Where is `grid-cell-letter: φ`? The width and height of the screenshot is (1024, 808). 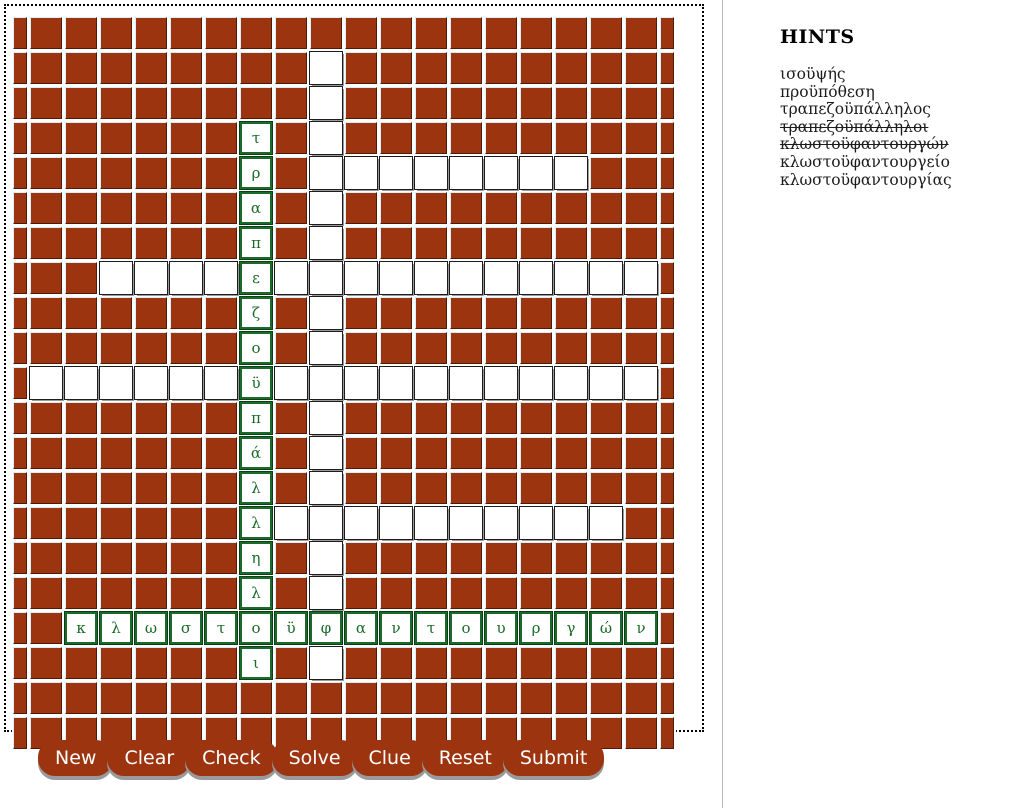
grid-cell-letter: φ is located at coordinates (326, 628).